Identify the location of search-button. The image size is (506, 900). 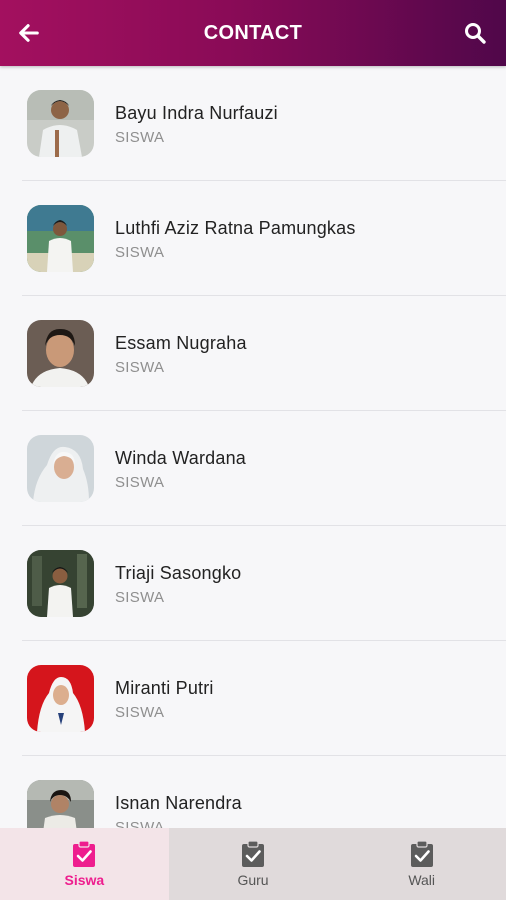
(475, 33).